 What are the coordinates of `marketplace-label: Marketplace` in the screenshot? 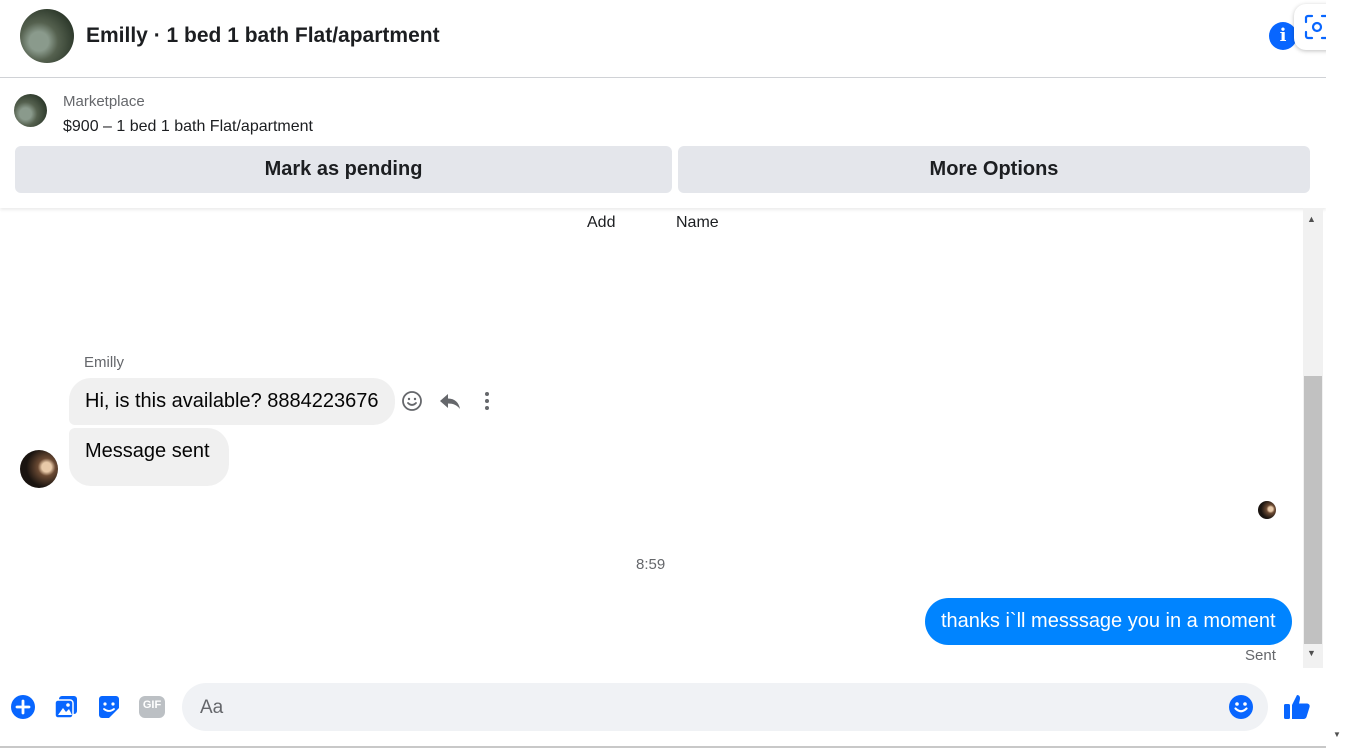 It's located at (104, 101).